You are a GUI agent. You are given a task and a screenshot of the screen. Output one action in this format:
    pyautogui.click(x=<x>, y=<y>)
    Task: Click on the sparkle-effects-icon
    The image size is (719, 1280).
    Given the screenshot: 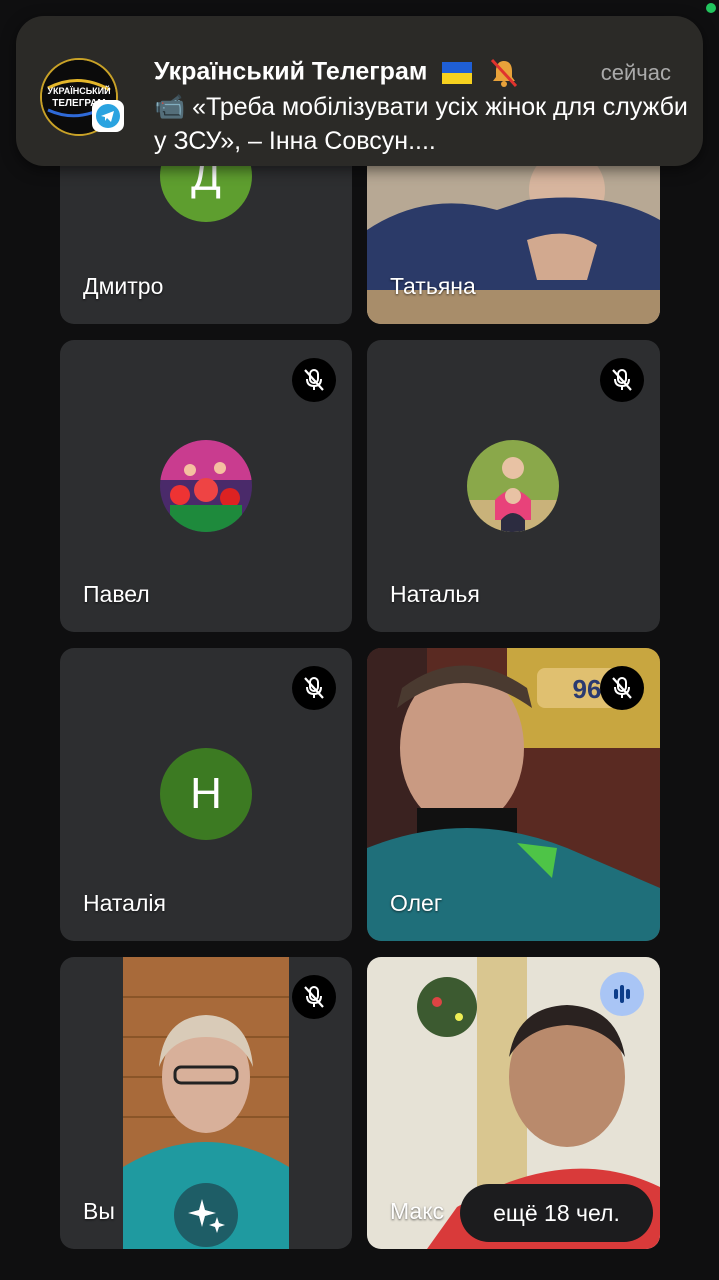 What is the action you would take?
    pyautogui.click(x=206, y=1215)
    